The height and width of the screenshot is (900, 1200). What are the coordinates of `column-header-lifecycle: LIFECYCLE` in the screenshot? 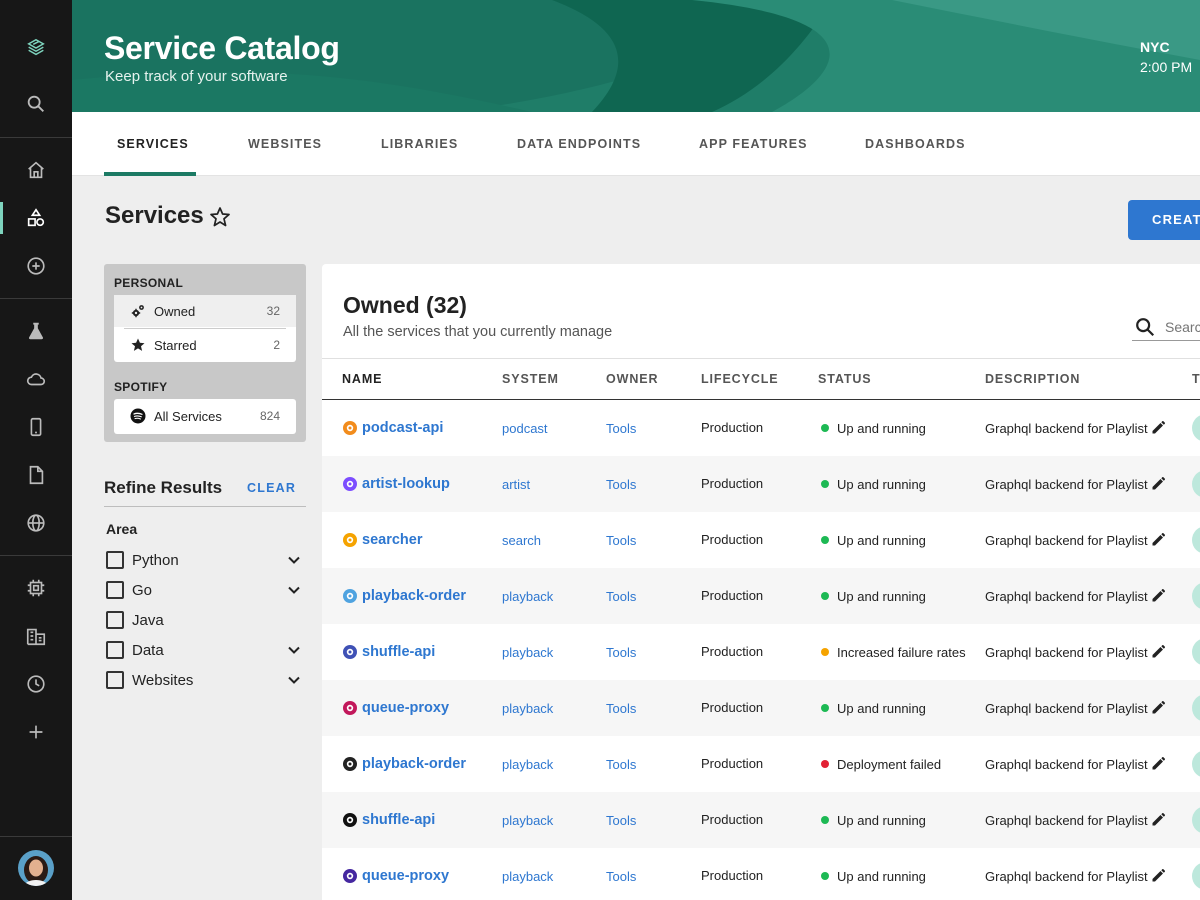 It's located at (740, 379).